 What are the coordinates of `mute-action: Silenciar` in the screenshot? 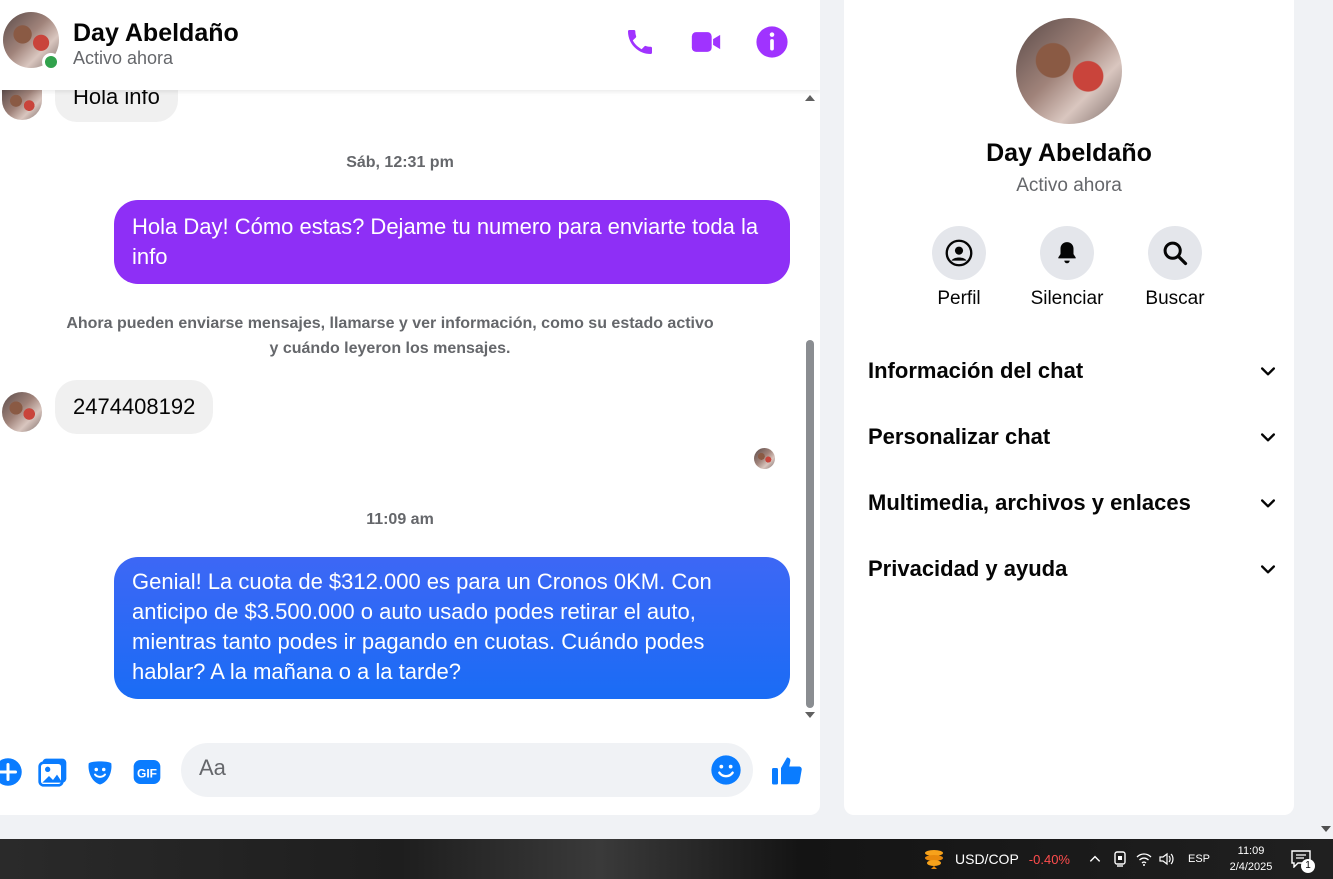 It's located at (1067, 268).